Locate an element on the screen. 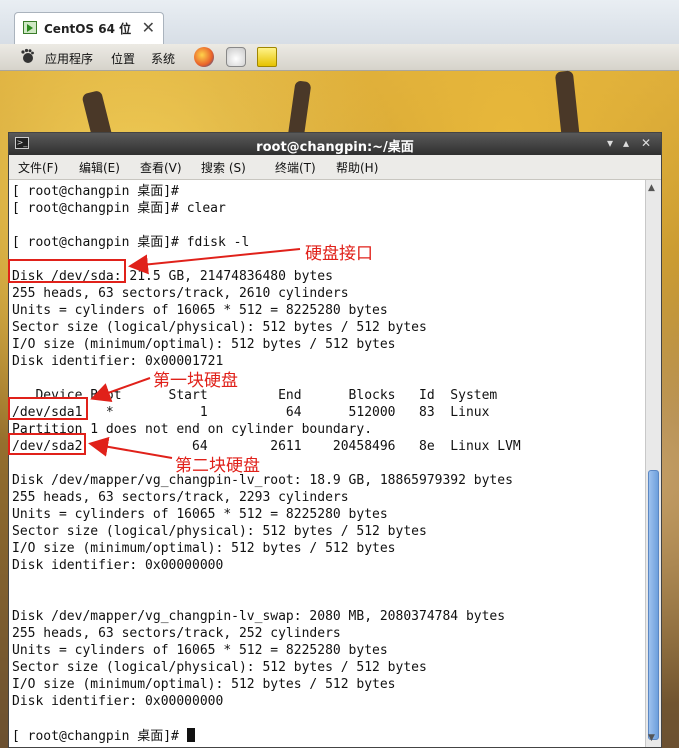  annotation-arrows is located at coordinates (194, 353).